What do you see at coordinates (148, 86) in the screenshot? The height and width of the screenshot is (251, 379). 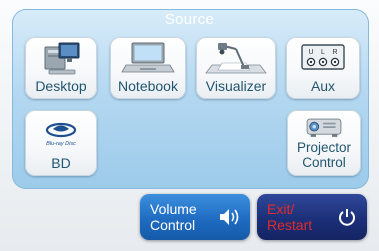 I see `notebook-label: Notebook` at bounding box center [148, 86].